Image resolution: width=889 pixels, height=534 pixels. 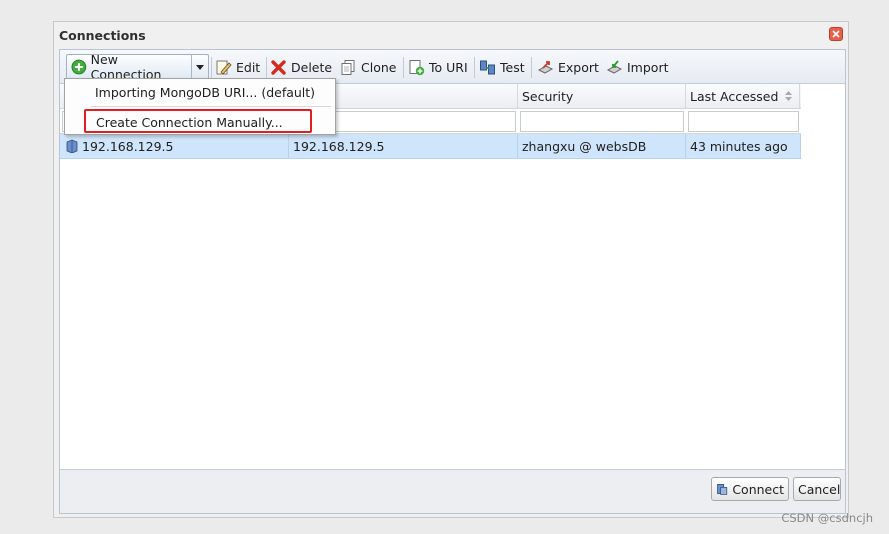 I want to click on server-icon, so click(x=72, y=146).